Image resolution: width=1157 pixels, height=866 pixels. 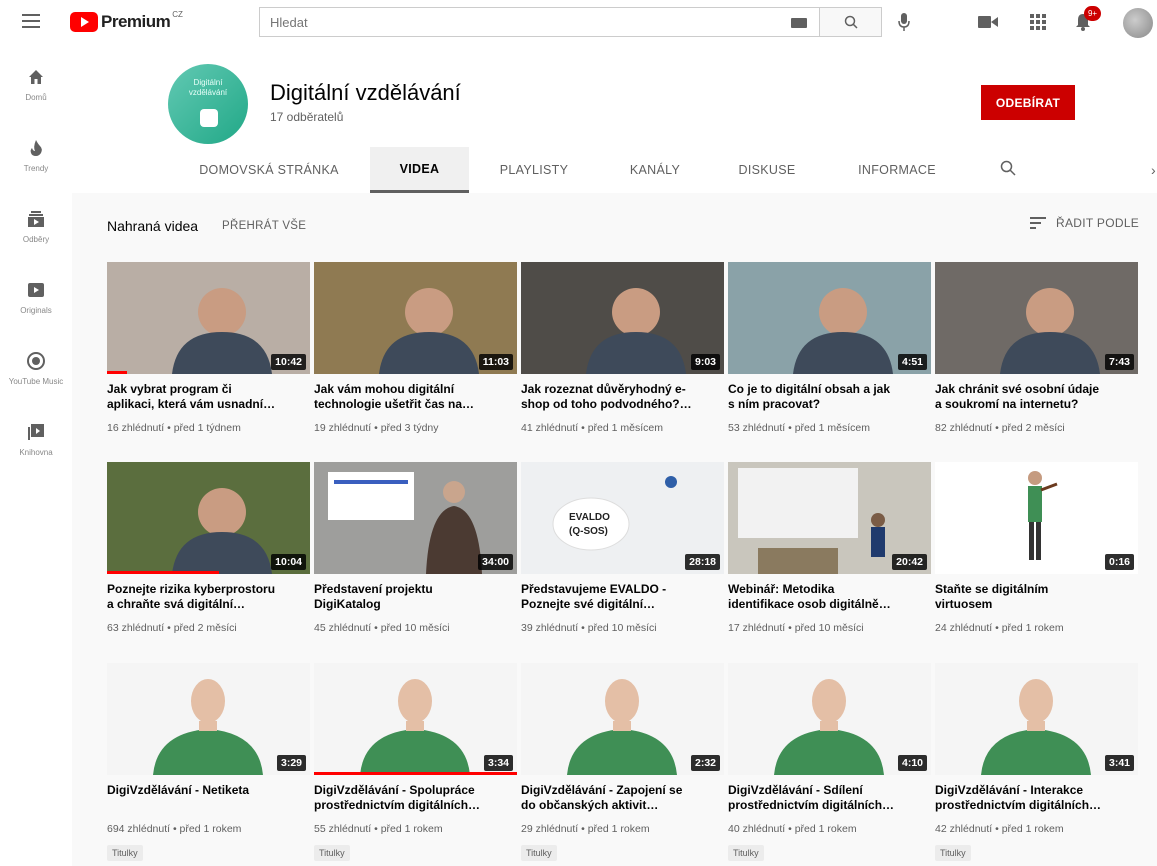 What do you see at coordinates (415, 719) in the screenshot?
I see `video-thumbnail: 3:34` at bounding box center [415, 719].